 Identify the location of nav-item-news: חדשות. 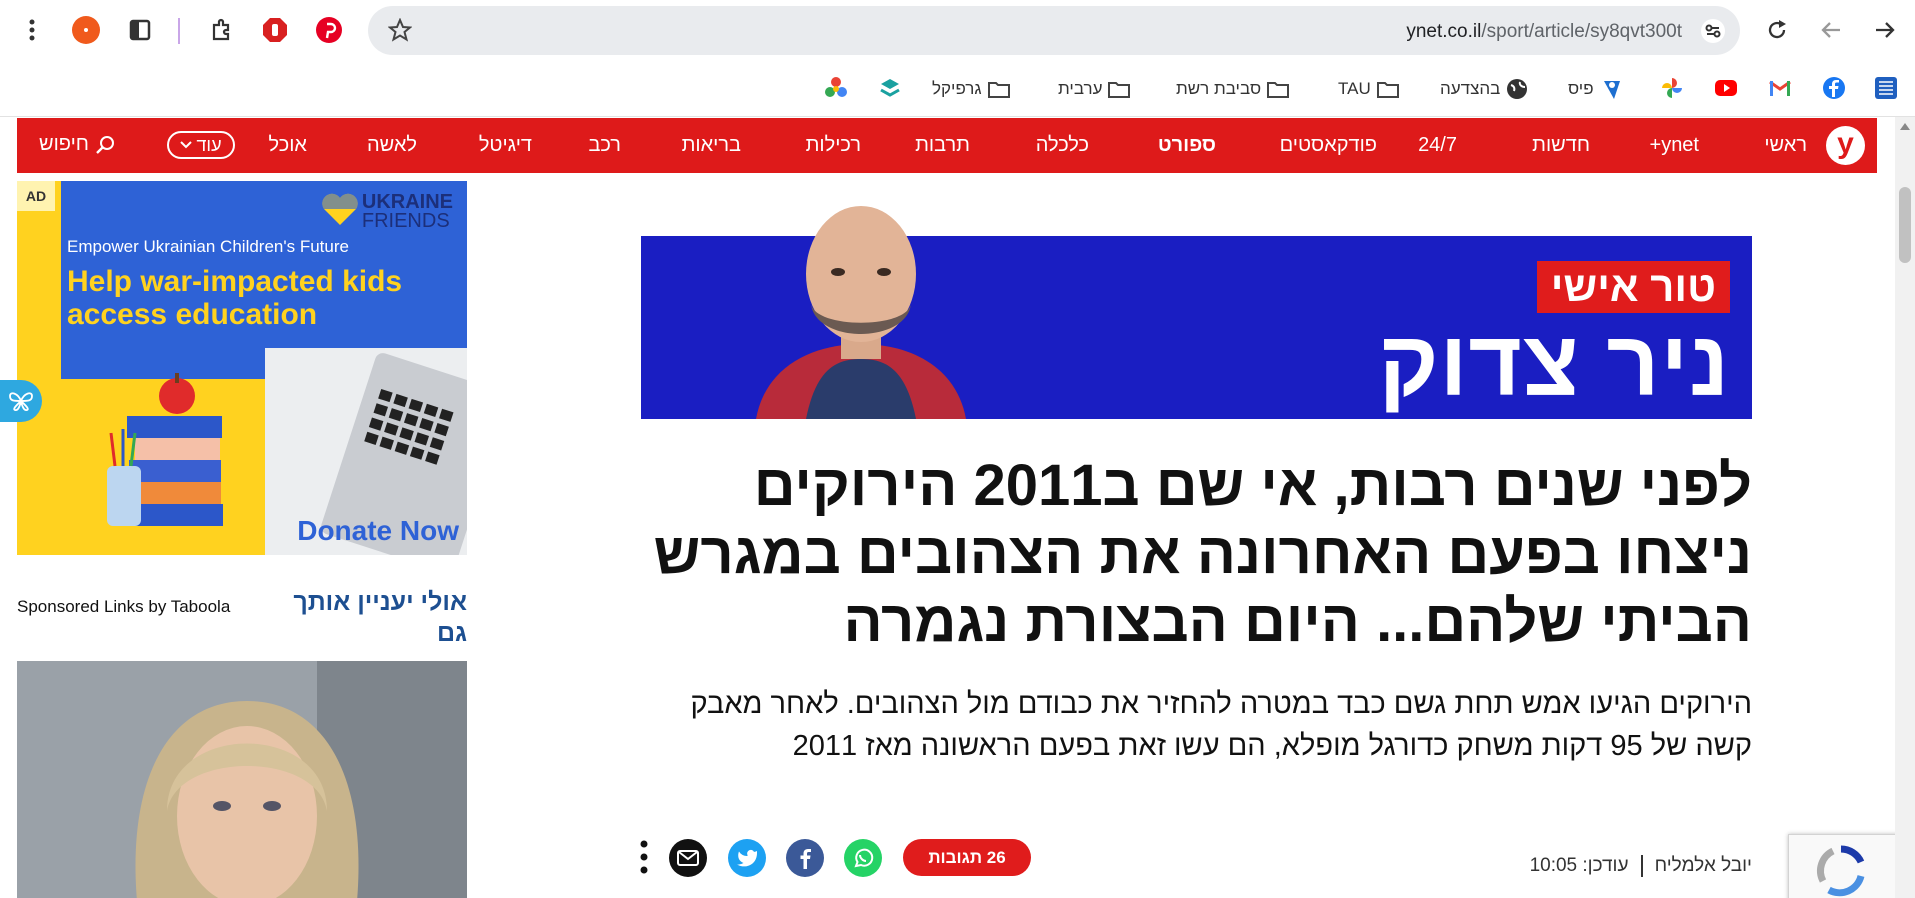
(1561, 145).